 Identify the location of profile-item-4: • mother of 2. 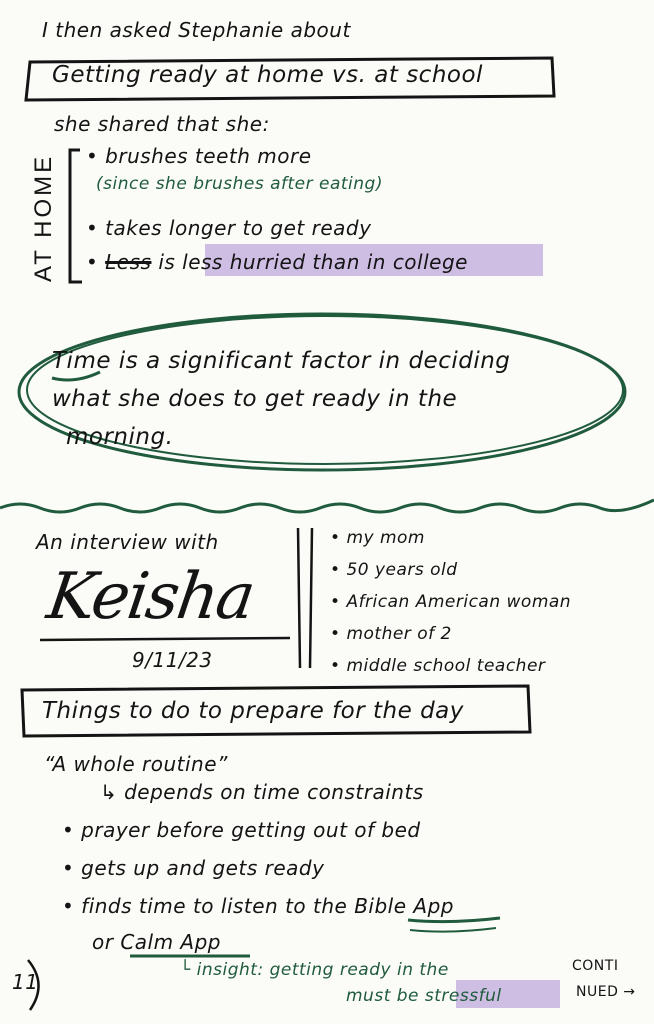
(391, 634).